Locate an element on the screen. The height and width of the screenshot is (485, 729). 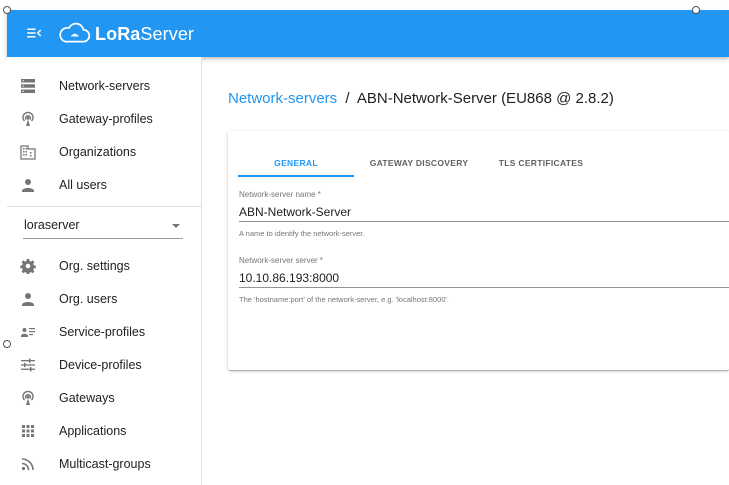
field-label: Network-server name * is located at coordinates (280, 194).